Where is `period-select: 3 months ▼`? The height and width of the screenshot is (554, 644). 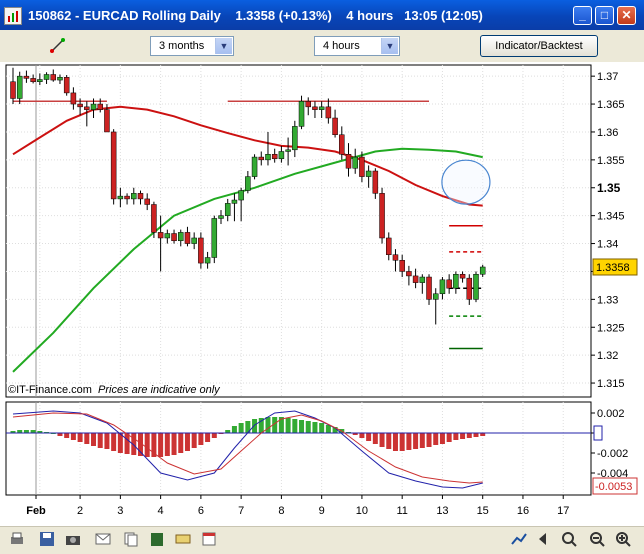 period-select: 3 months ▼ is located at coordinates (192, 46).